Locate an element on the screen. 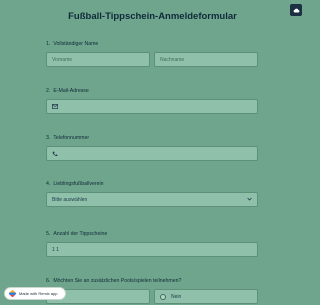 Image resolution: width=320 pixels, height=305 pixels. ticket-count-value: 1 1 is located at coordinates (55, 249).